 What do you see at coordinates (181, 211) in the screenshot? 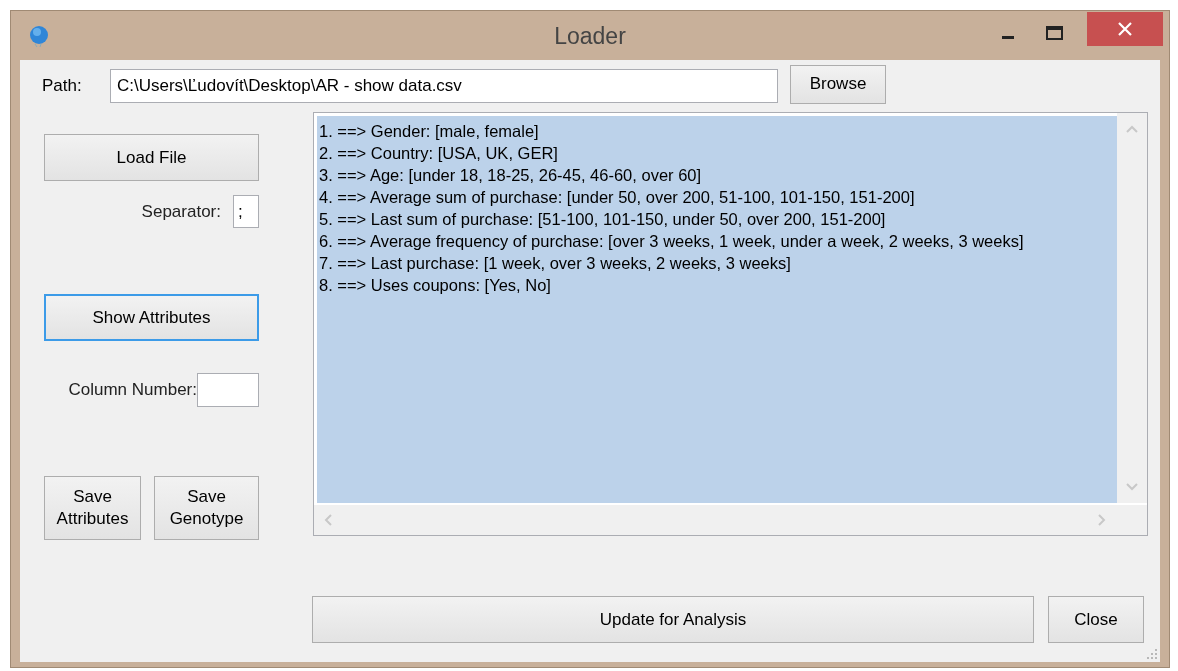
I see `separator-label: Separator:` at bounding box center [181, 211].